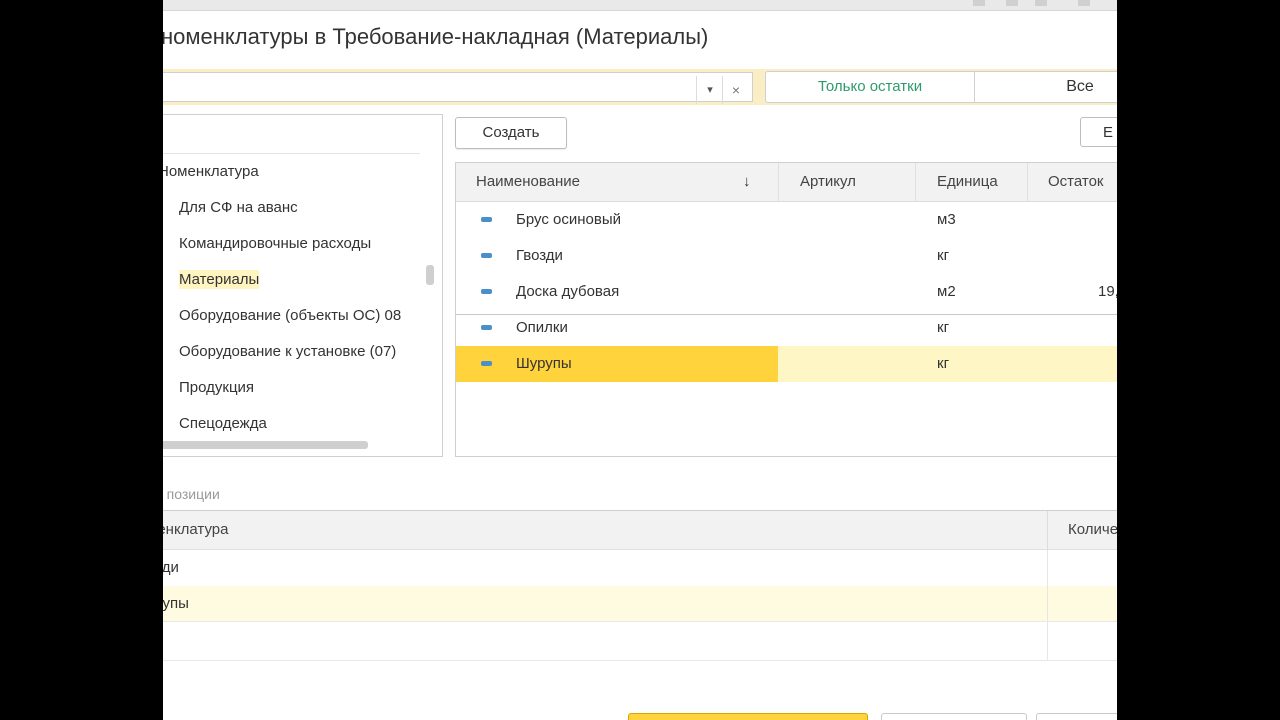  What do you see at coordinates (786, 292) in the screenshot?
I see `table-row: Доска дубовая м2 19,` at bounding box center [786, 292].